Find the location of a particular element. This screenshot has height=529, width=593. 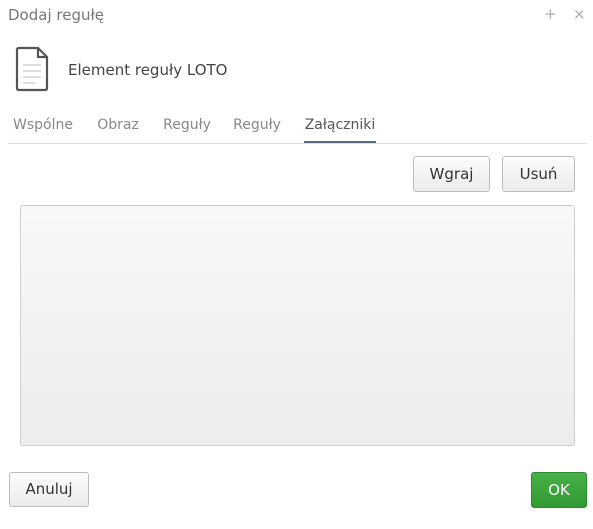

tab-wspolne: Wspólne is located at coordinates (43, 128).